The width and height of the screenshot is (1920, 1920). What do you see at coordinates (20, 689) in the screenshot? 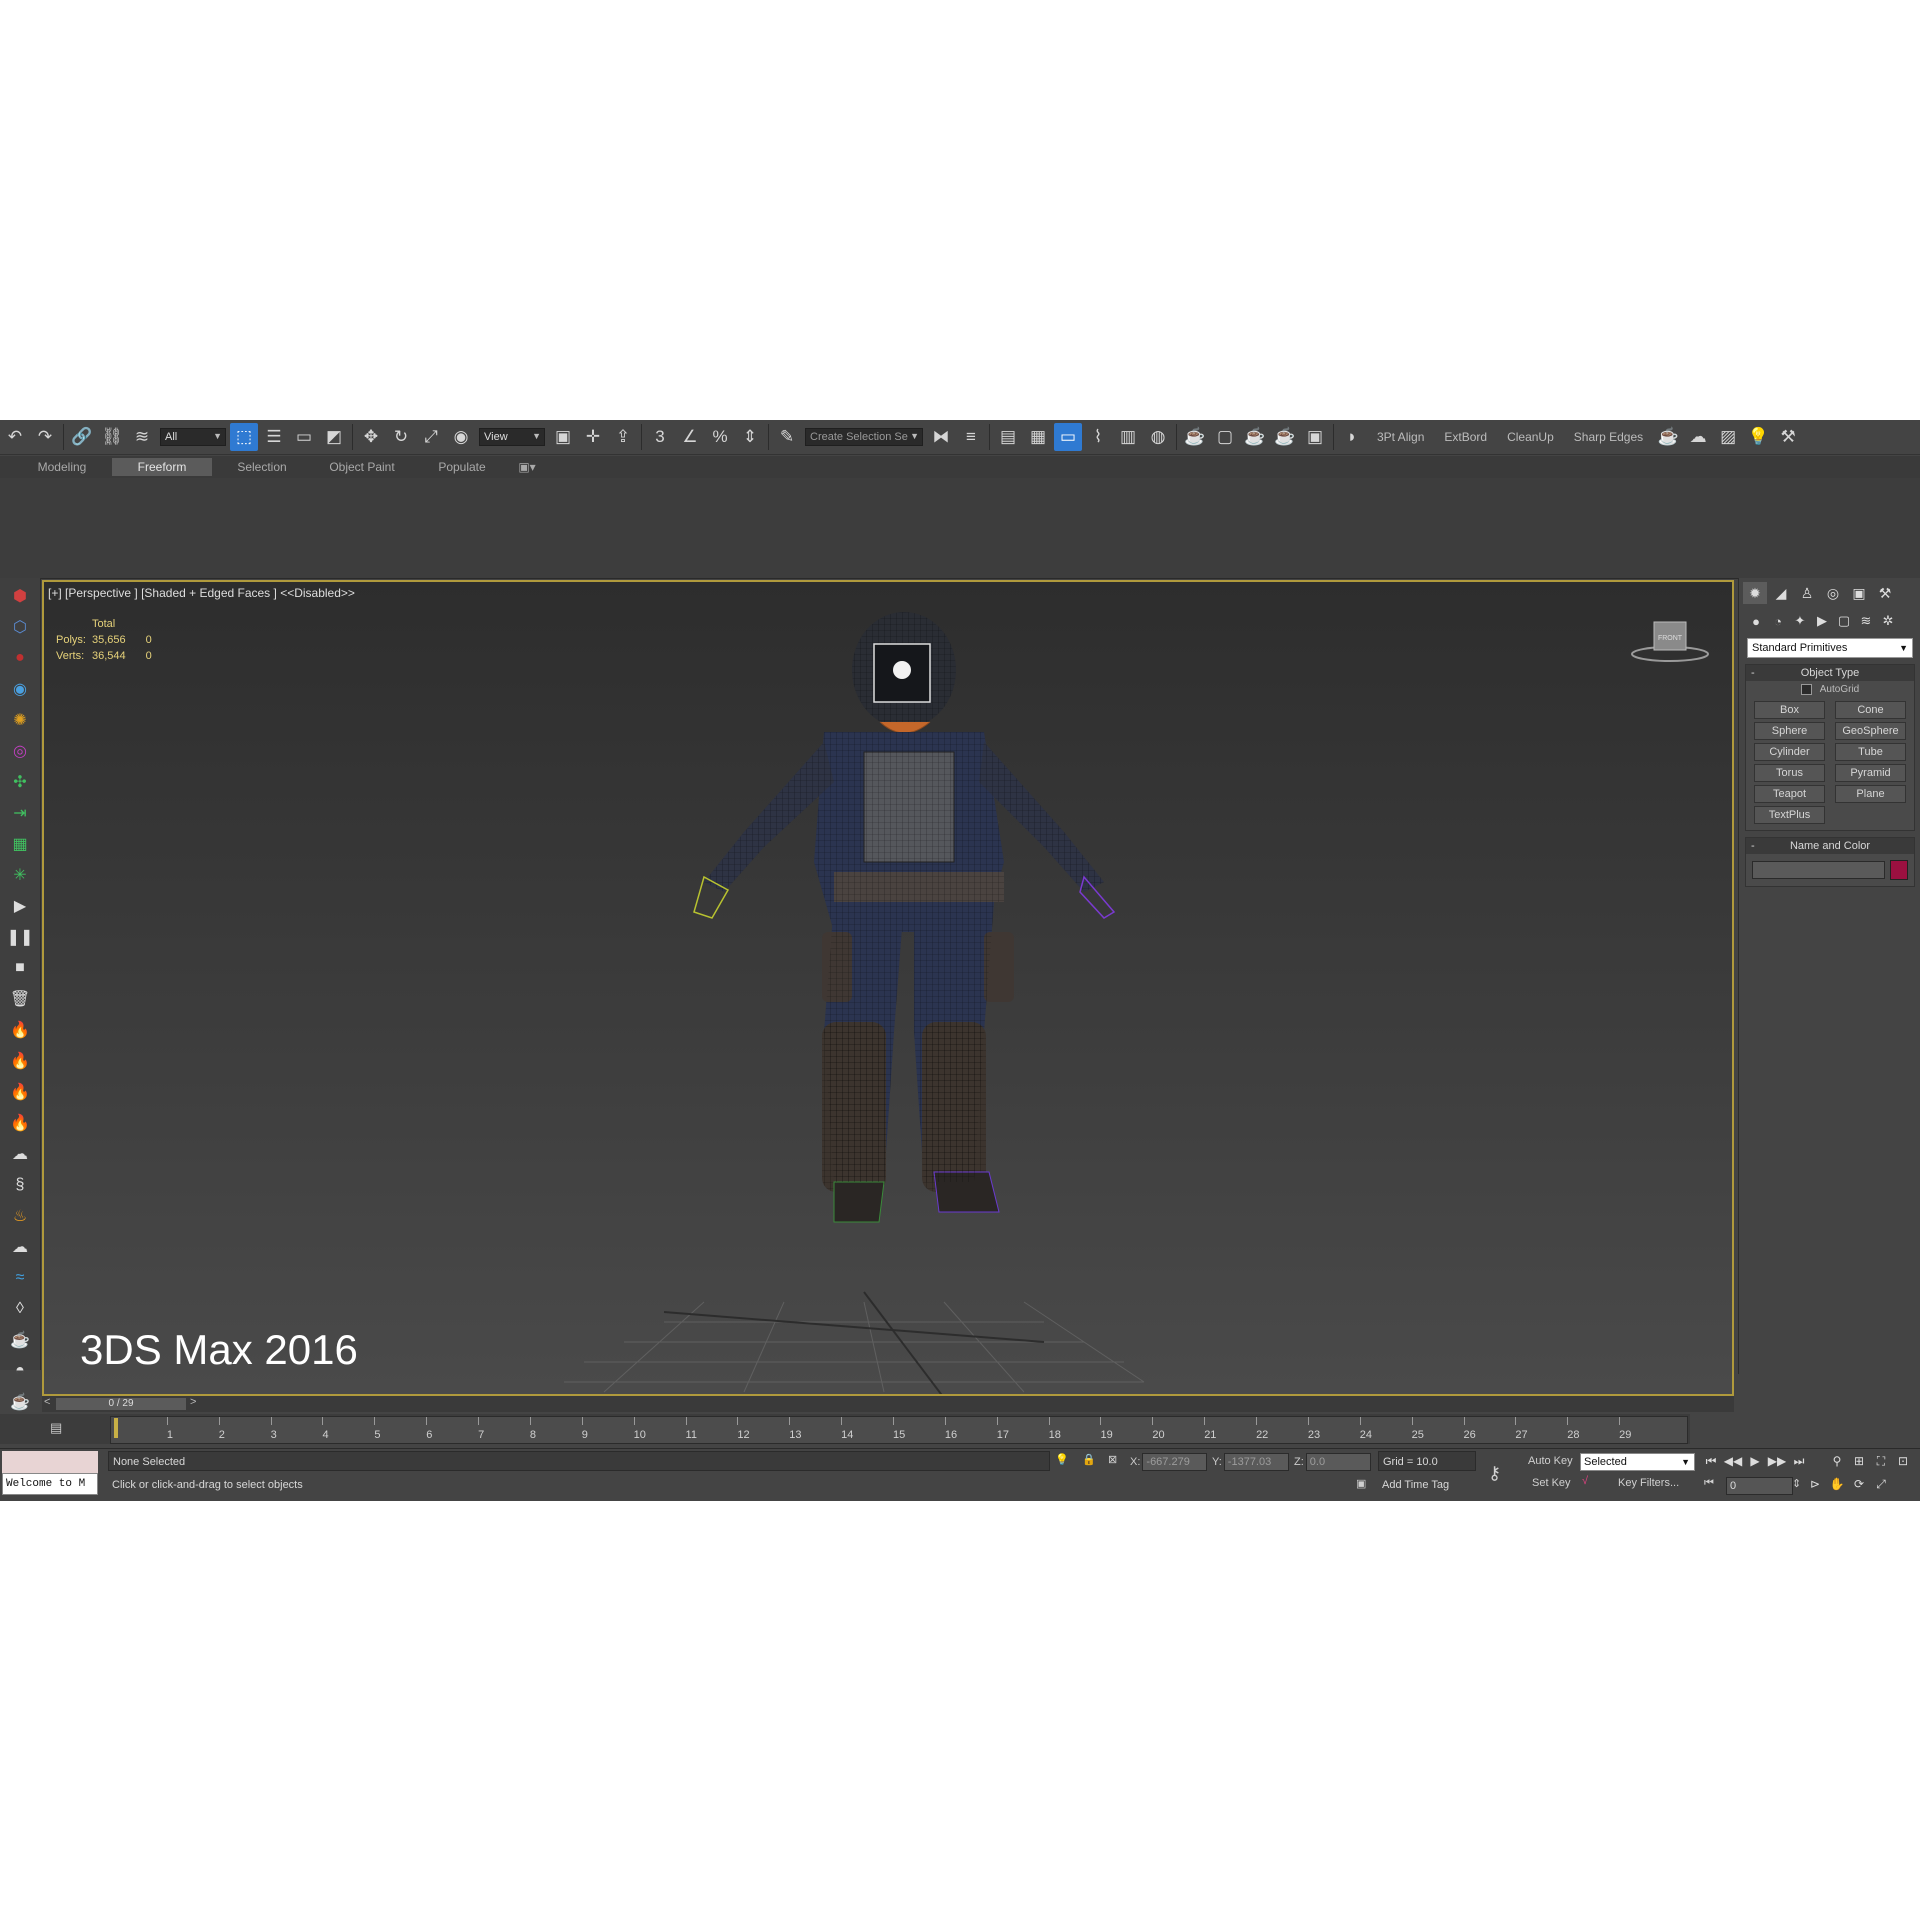
I see `drop-icon: ◉` at bounding box center [20, 689].